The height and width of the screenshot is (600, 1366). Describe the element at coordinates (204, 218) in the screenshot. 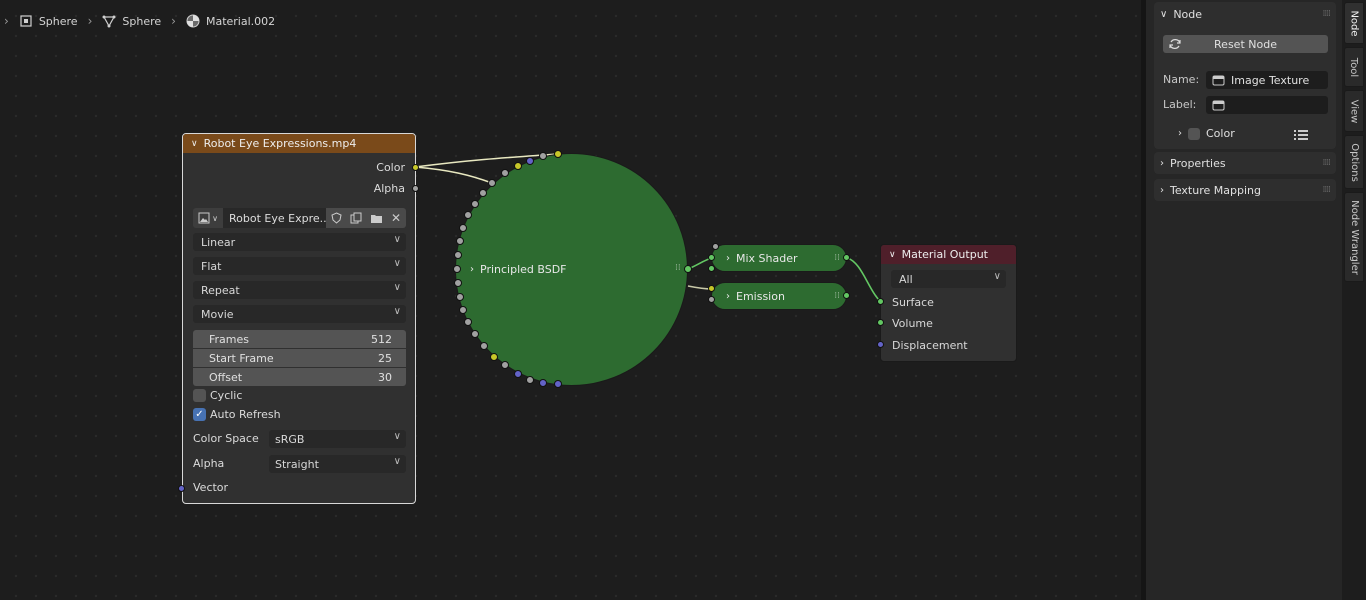

I see `image-icon` at that location.